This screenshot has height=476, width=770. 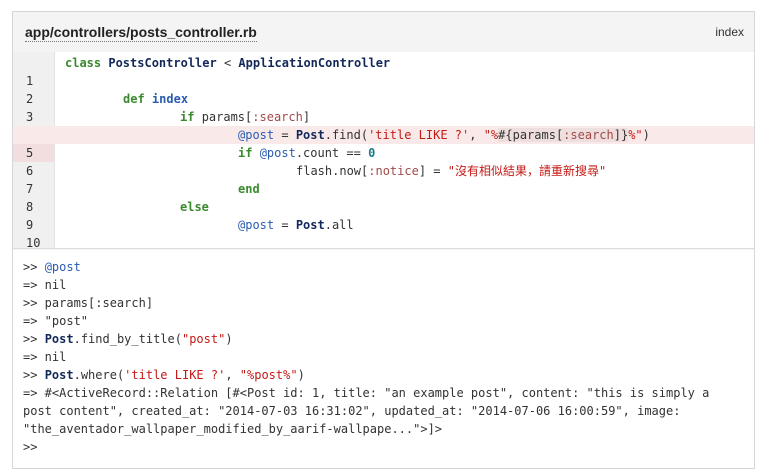 I want to click on string-interpolation: #{params[:search]}, so click(x=563, y=135).